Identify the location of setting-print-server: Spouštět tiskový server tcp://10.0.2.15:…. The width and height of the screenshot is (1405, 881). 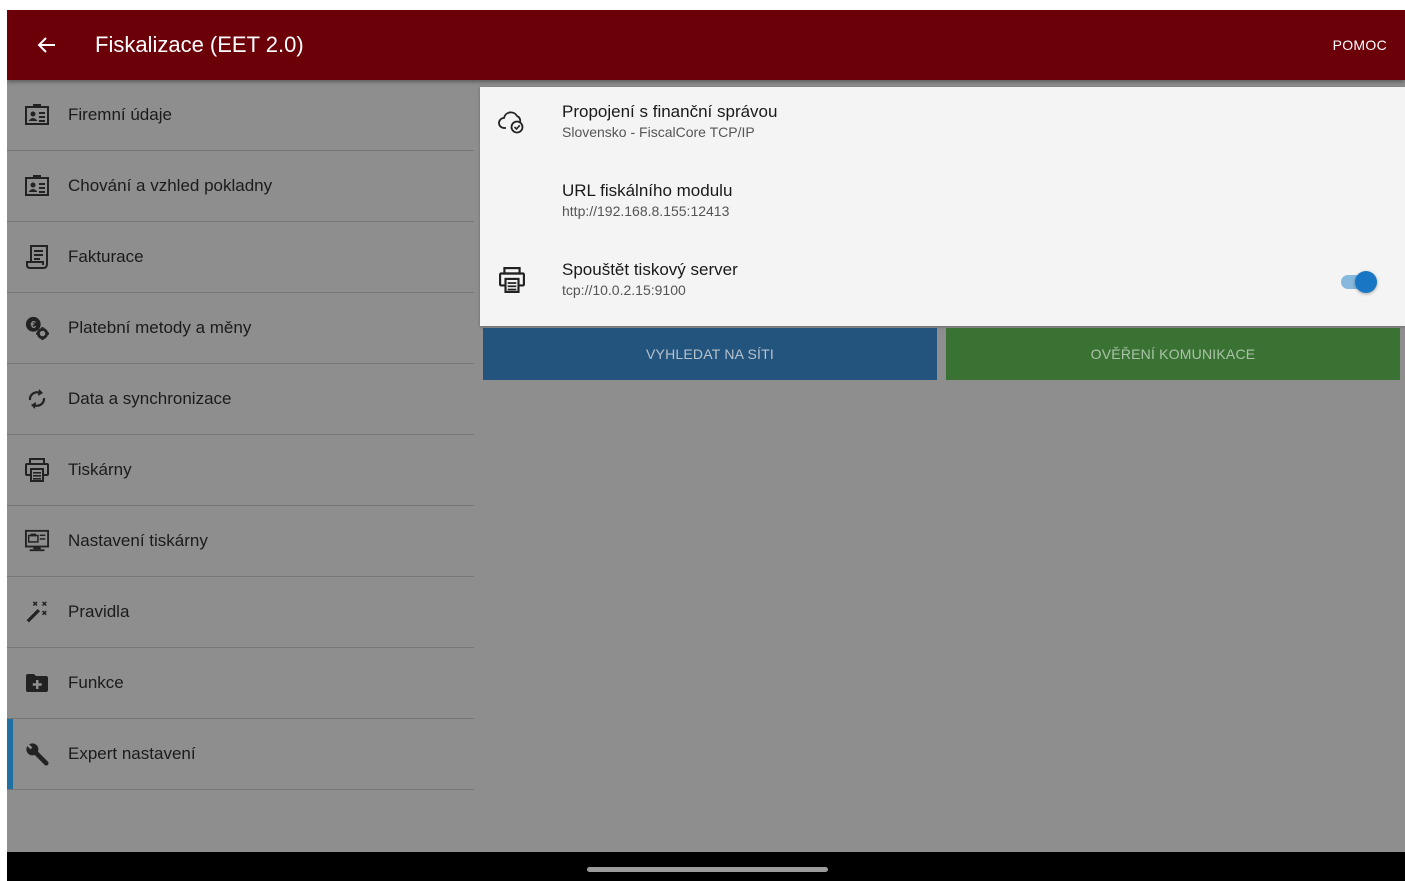
(942, 284).